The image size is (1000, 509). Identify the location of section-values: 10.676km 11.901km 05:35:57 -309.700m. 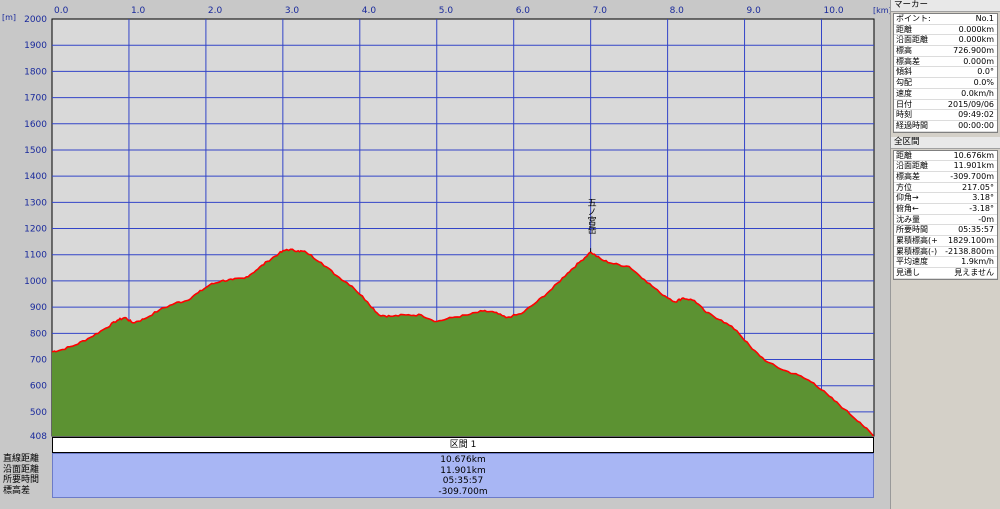
(463, 475).